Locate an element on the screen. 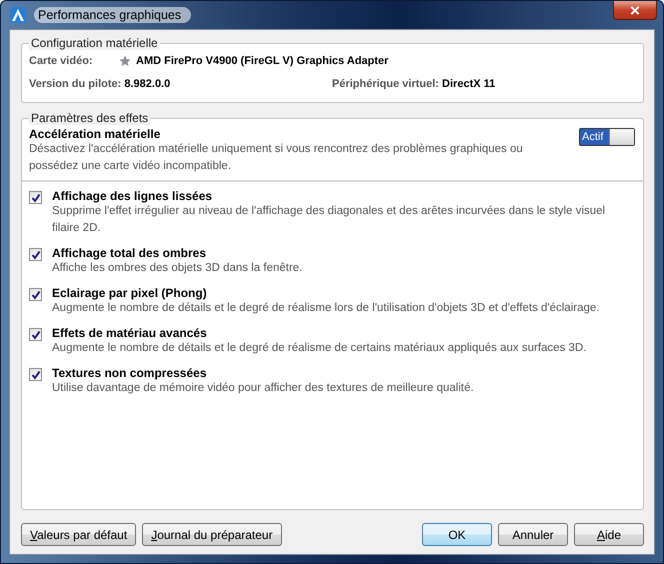 This screenshot has width=664, height=564. setting-title: Accélération matérielle is located at coordinates (95, 134).